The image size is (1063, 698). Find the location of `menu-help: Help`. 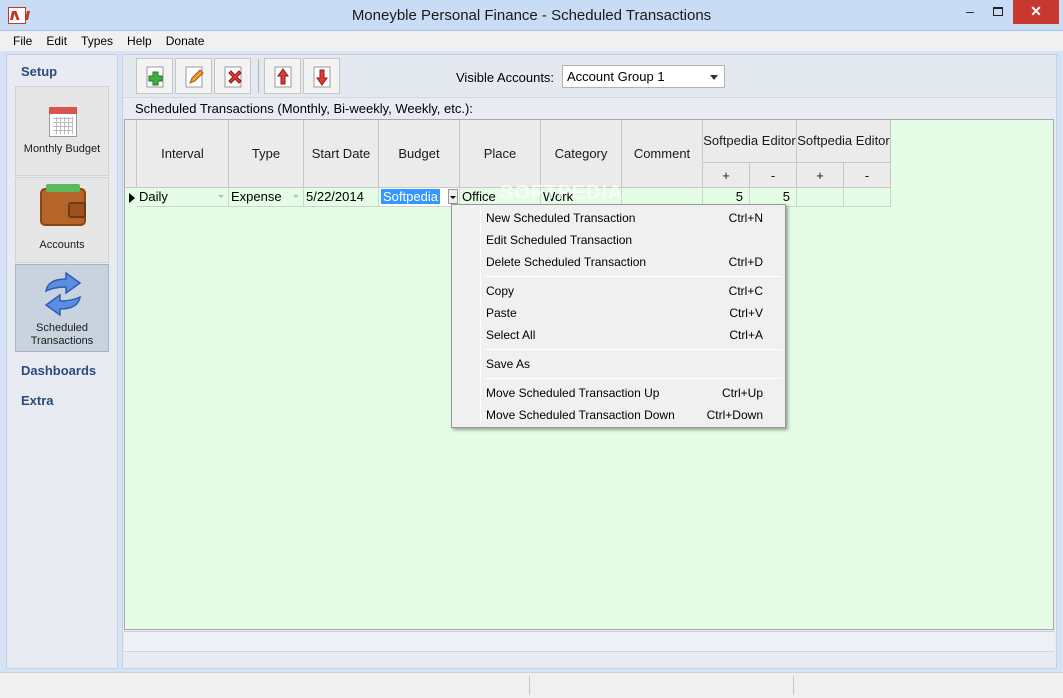

menu-help: Help is located at coordinates (139, 41).